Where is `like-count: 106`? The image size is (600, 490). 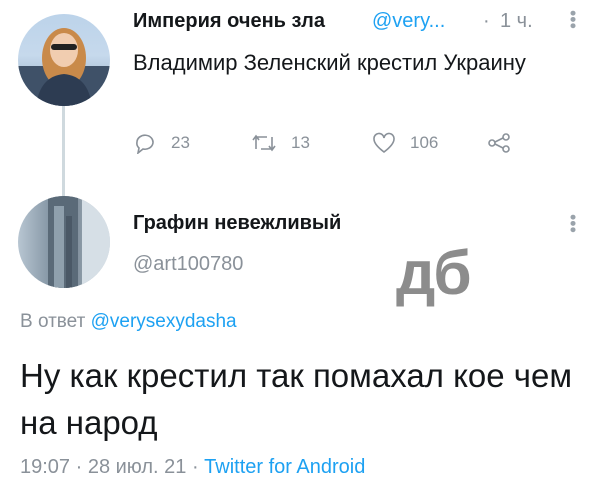
like-count: 106 is located at coordinates (424, 142).